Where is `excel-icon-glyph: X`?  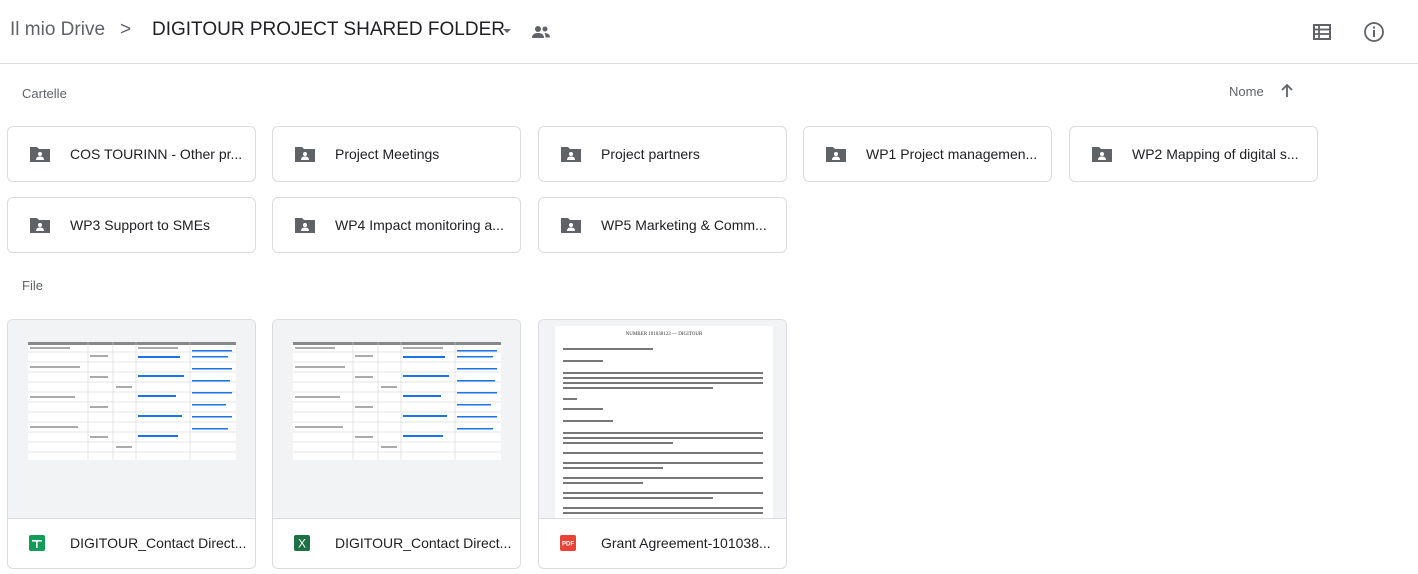 excel-icon-glyph: X is located at coordinates (302, 544).